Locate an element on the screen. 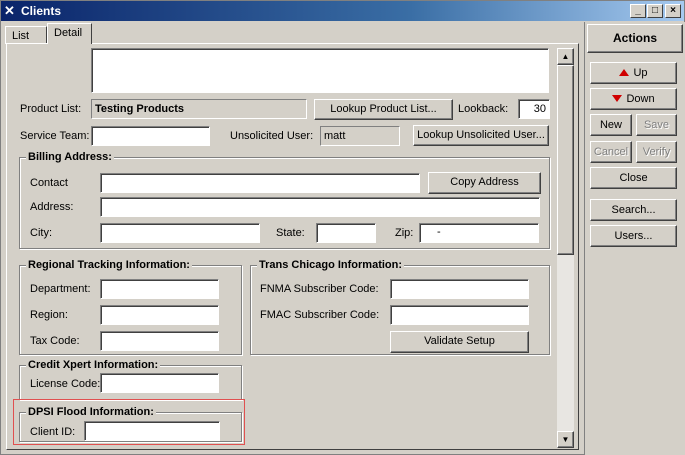 This screenshot has height=455, width=685. close-button: Close is located at coordinates (633, 178).